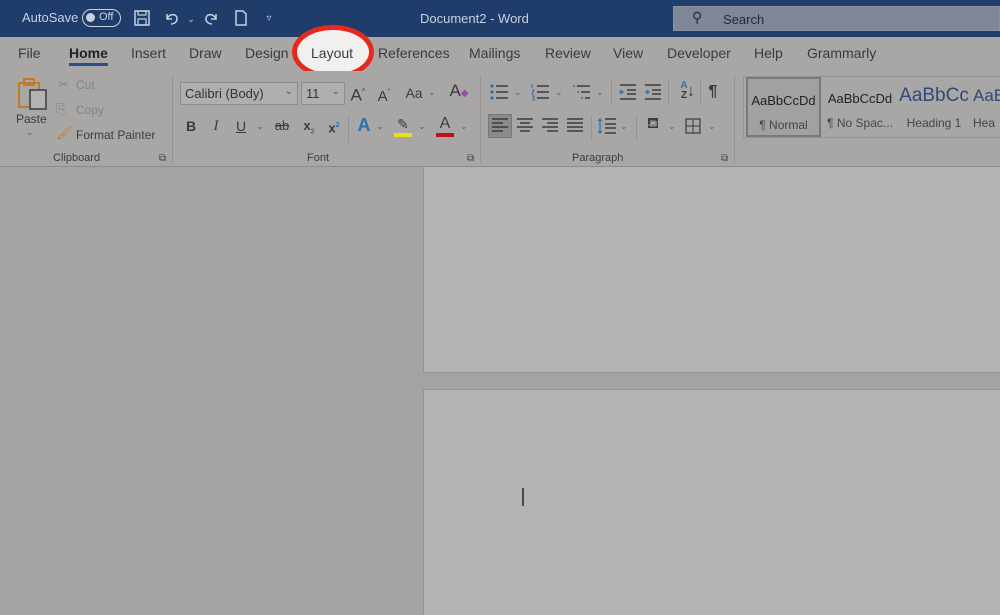 Image resolution: width=1000 pixels, height=615 pixels. I want to click on bold-button: B, so click(191, 126).